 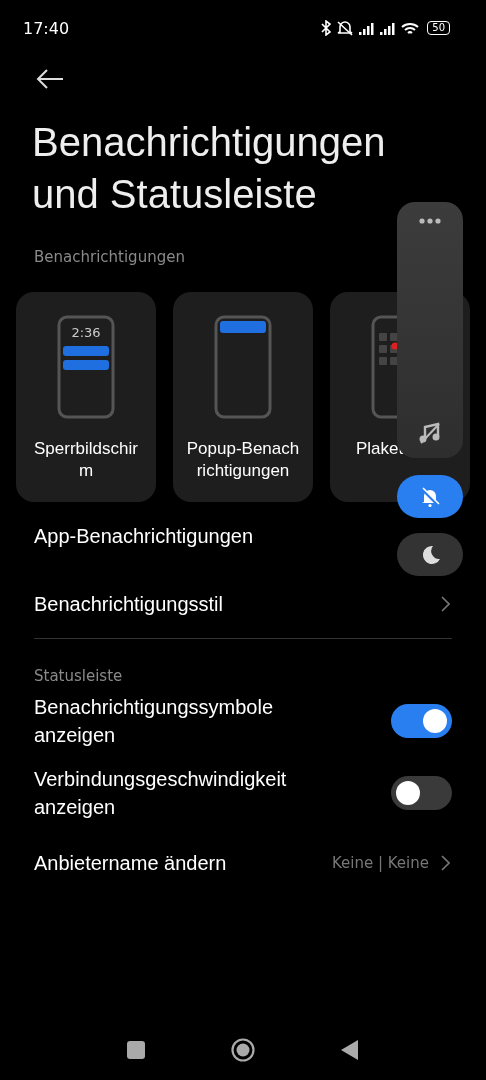 I want to click on more-icon, so click(x=430, y=221).